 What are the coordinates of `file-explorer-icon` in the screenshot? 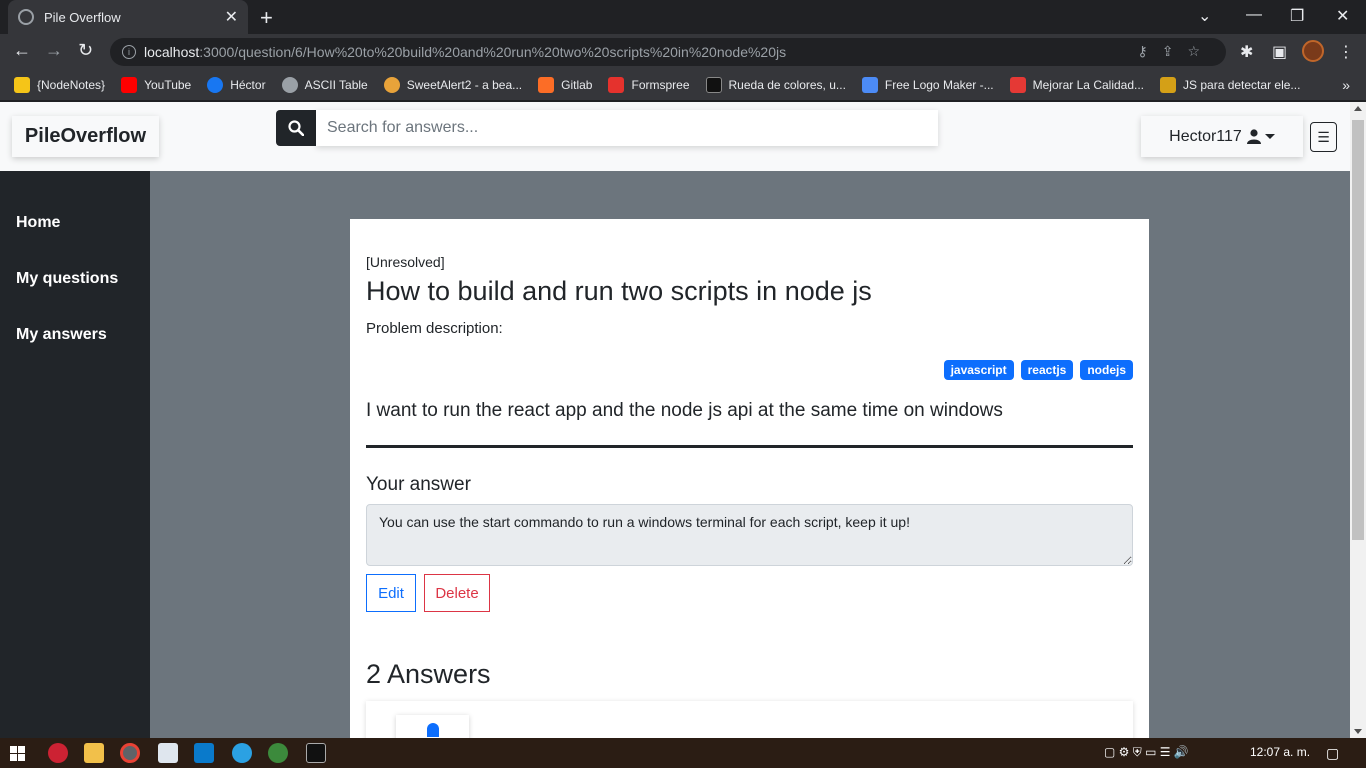 It's located at (94, 753).